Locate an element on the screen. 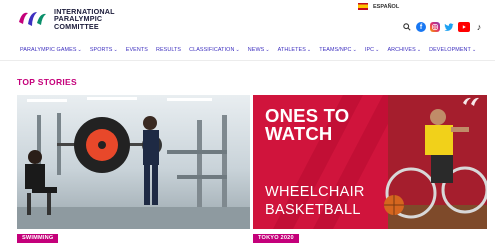 The height and width of the screenshot is (243, 495). nav-label: NEWS is located at coordinates (256, 50).